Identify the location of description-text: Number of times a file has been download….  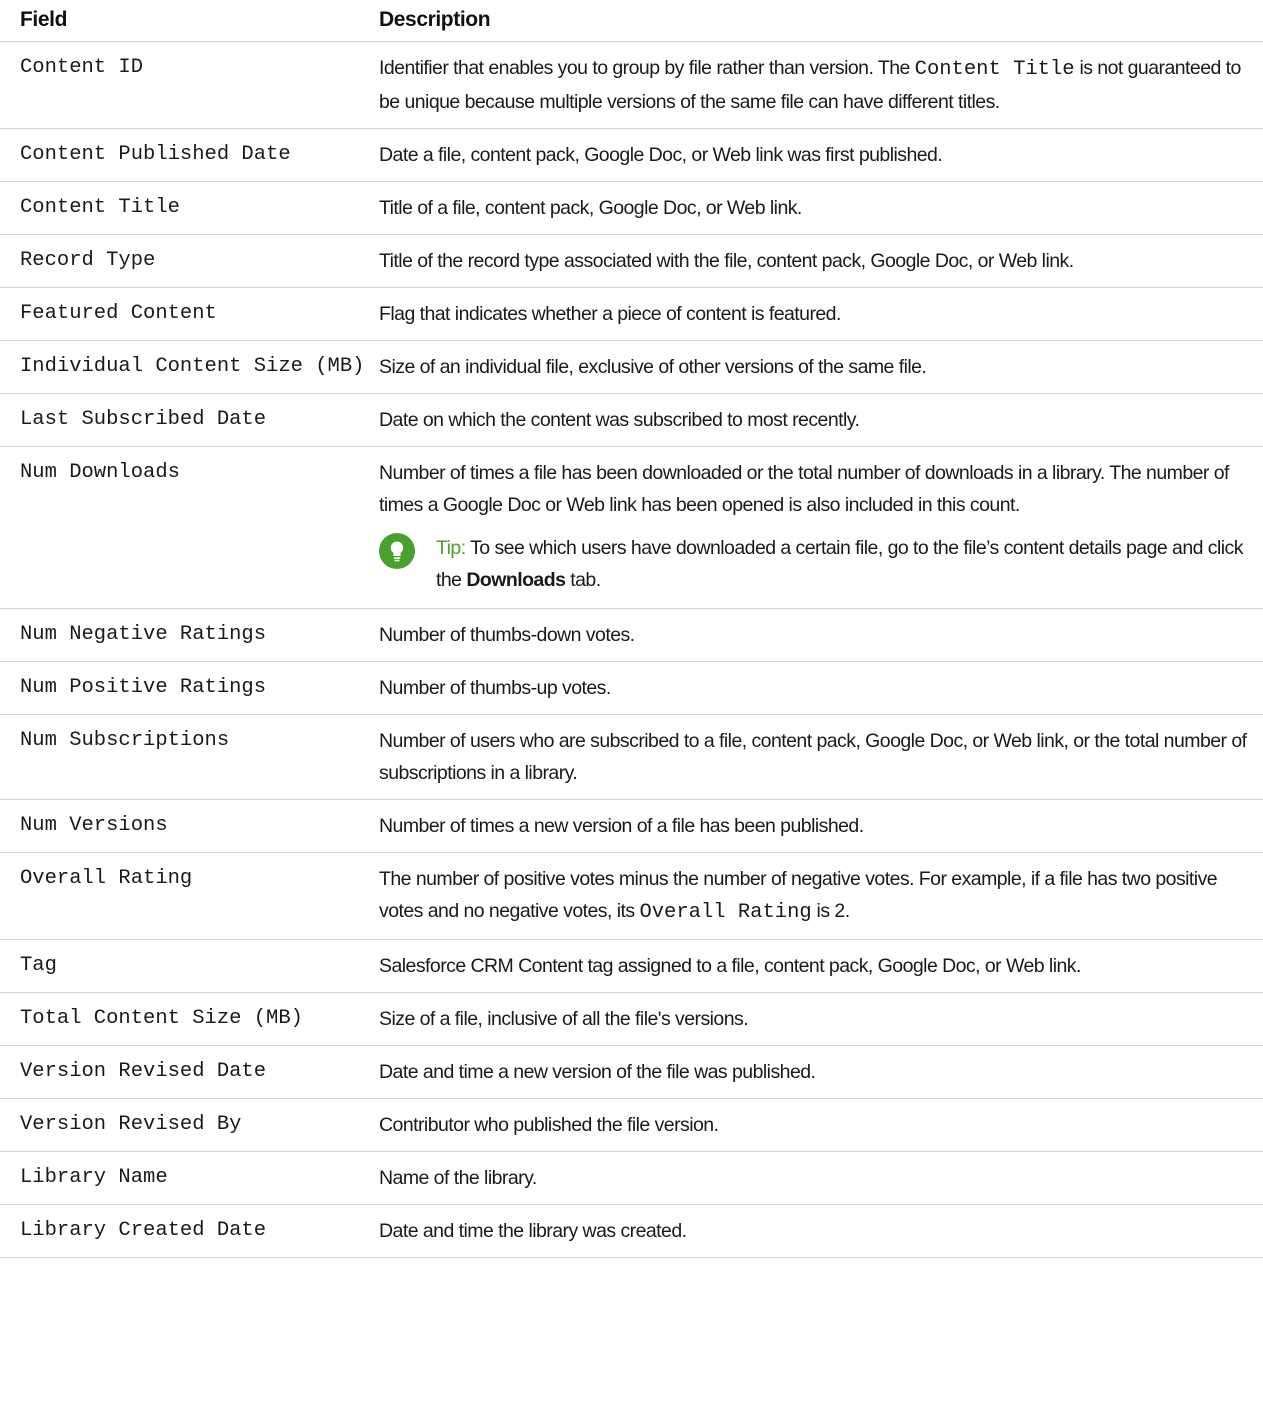
(804, 489).